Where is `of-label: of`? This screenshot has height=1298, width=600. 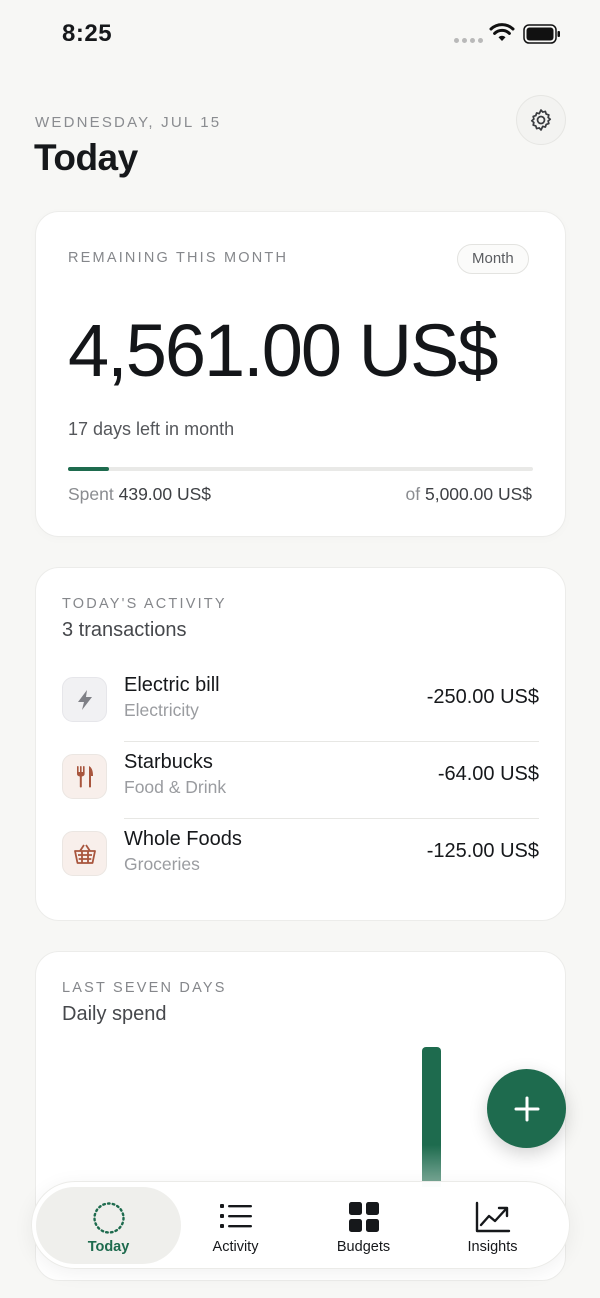
of-label: of is located at coordinates (413, 494).